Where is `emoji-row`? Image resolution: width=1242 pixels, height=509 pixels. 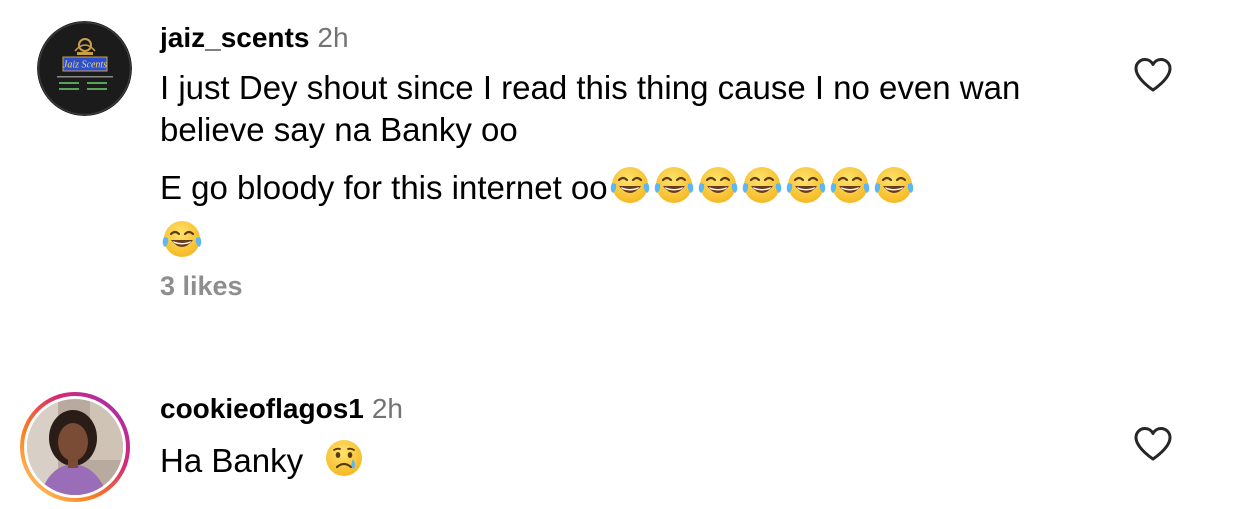 emoji-row is located at coordinates (344, 458).